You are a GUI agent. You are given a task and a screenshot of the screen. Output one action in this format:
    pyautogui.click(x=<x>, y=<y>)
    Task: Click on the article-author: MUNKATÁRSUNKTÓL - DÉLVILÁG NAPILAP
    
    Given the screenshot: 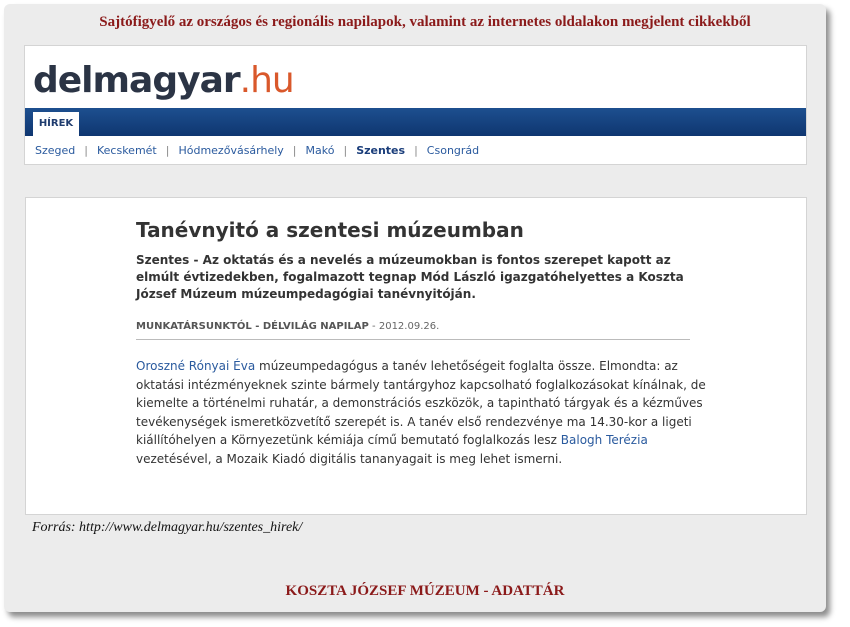 What is the action you would take?
    pyautogui.click(x=252, y=326)
    